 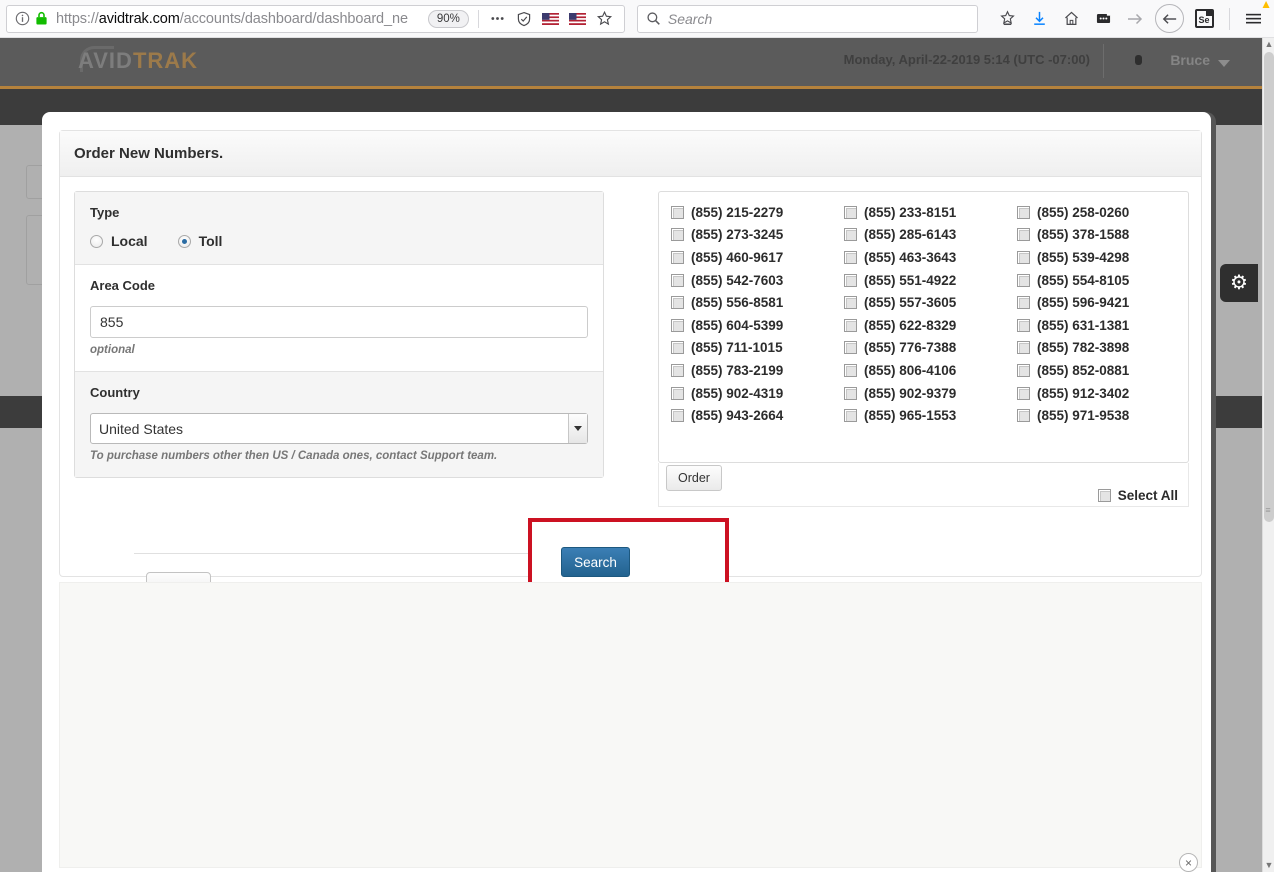 What do you see at coordinates (595, 562) in the screenshot?
I see `search-button: Search` at bounding box center [595, 562].